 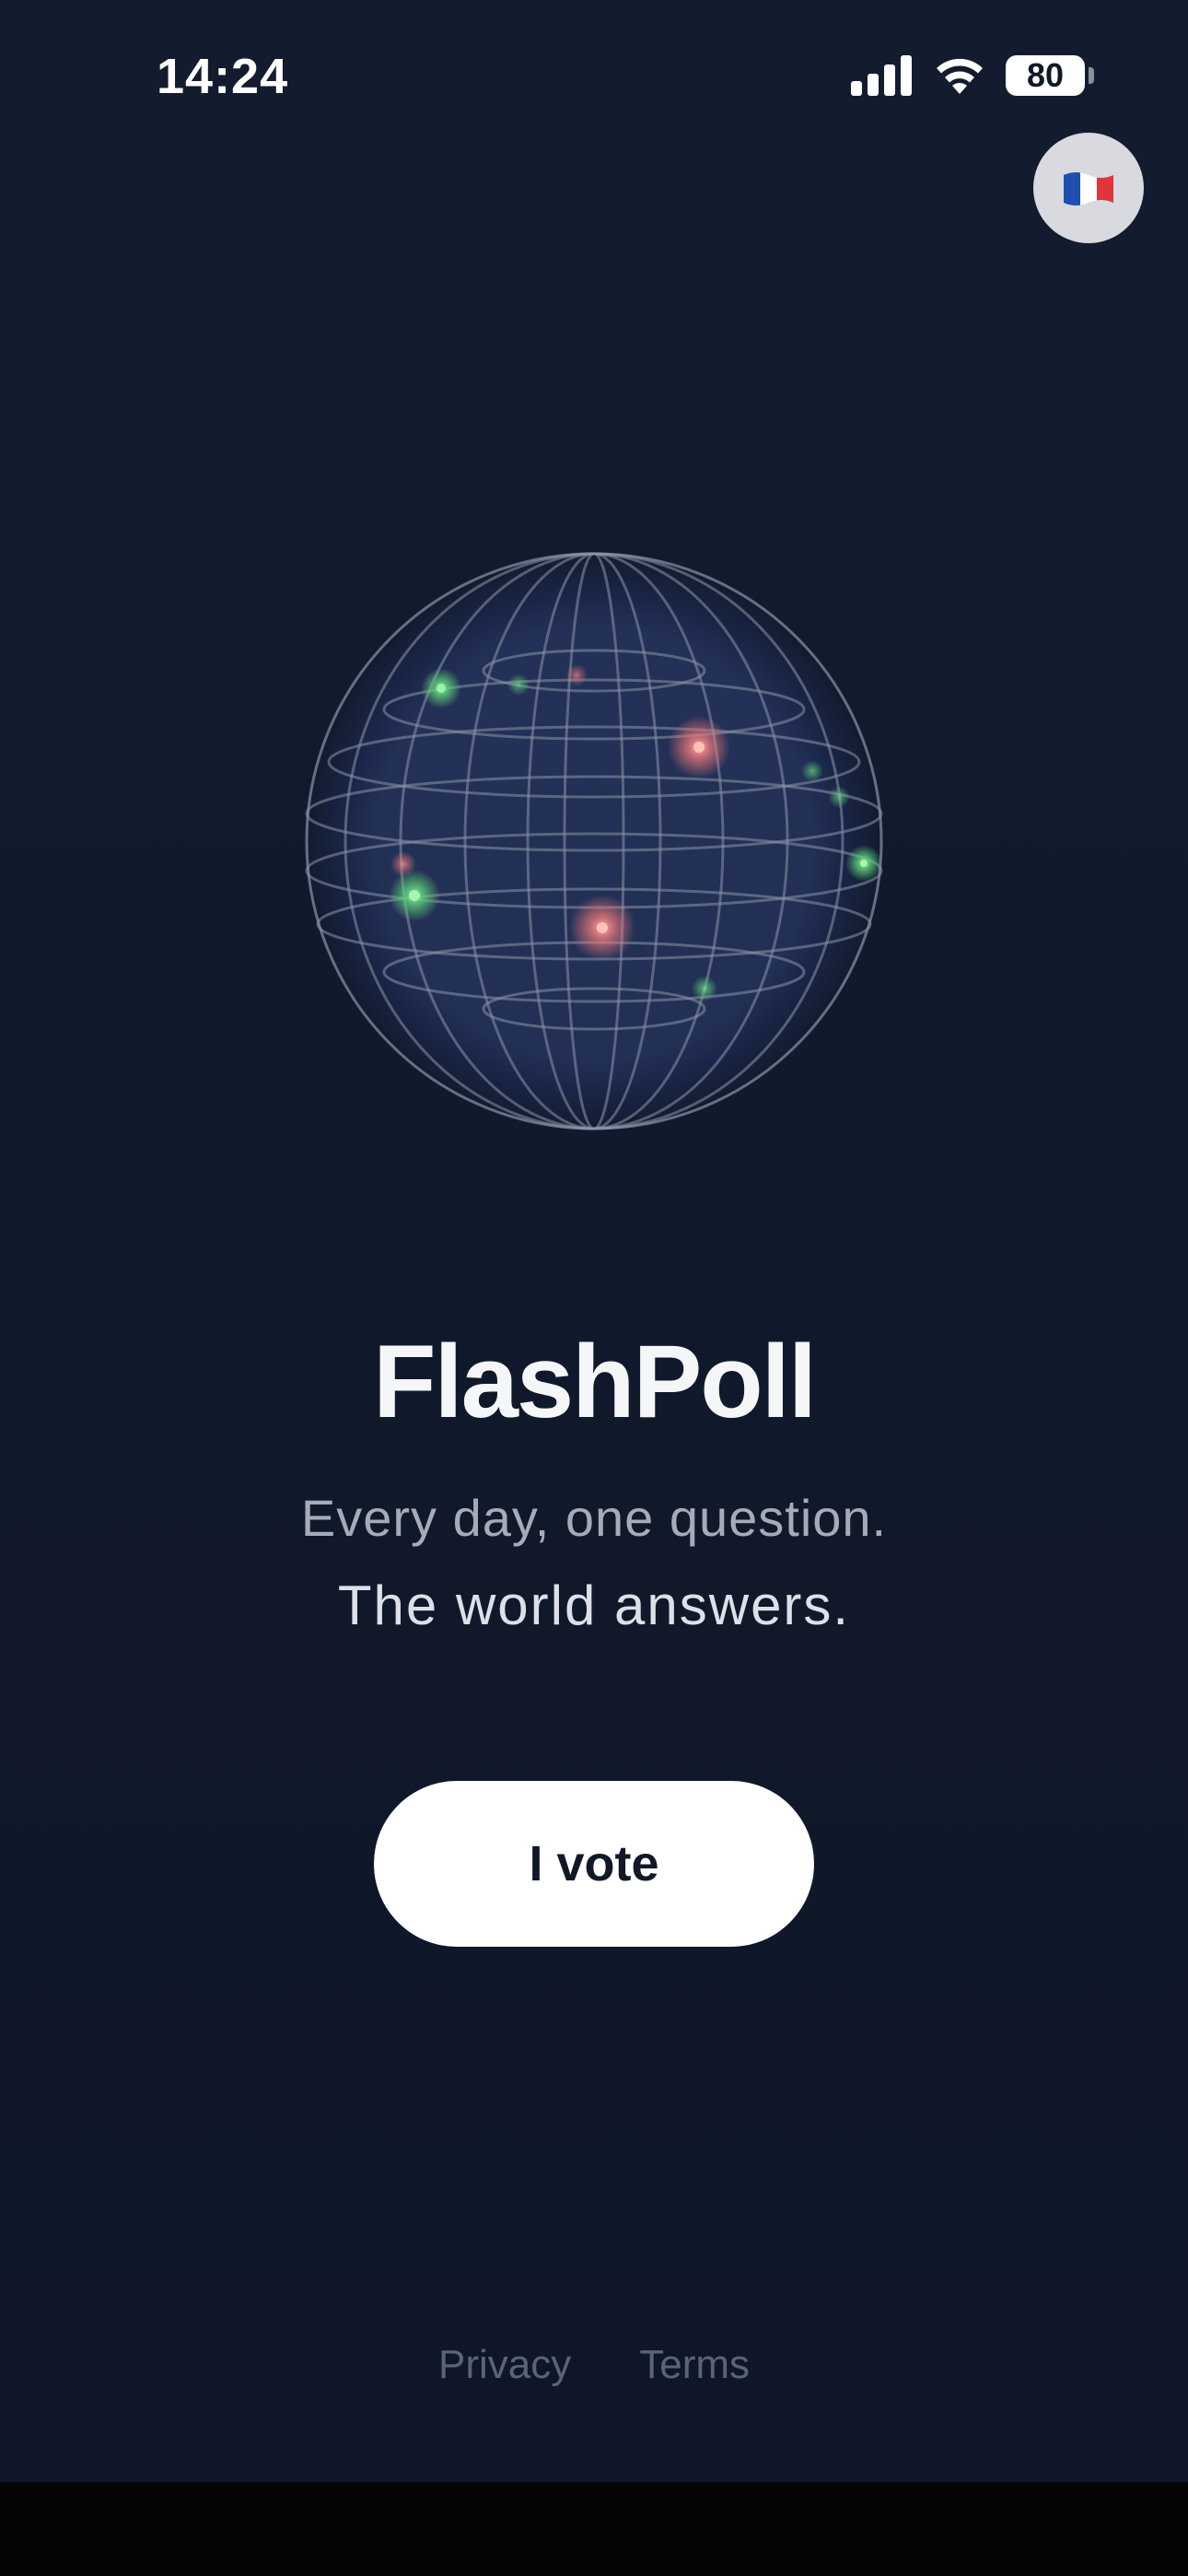 What do you see at coordinates (223, 76) in the screenshot?
I see `status-time: 14:24` at bounding box center [223, 76].